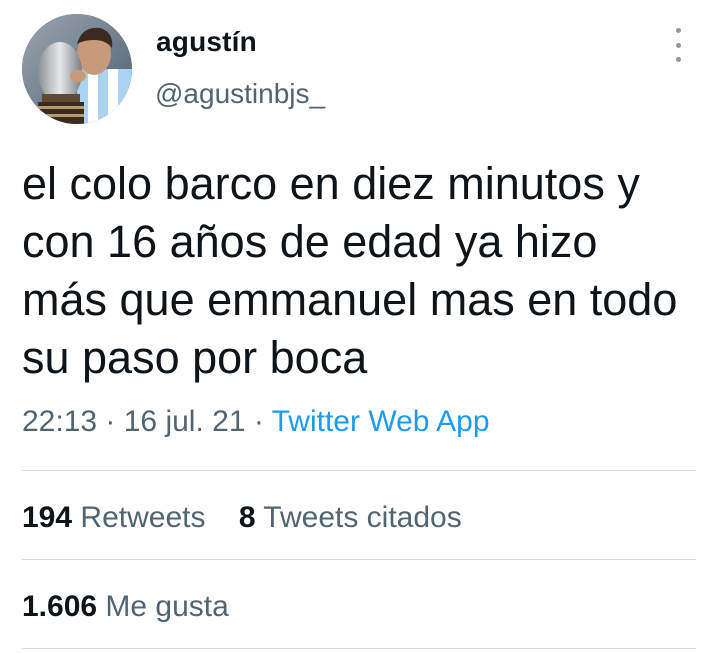 The width and height of the screenshot is (719, 653). Describe the element at coordinates (240, 94) in the screenshot. I see `user-handle: @agustinbjs_` at that location.